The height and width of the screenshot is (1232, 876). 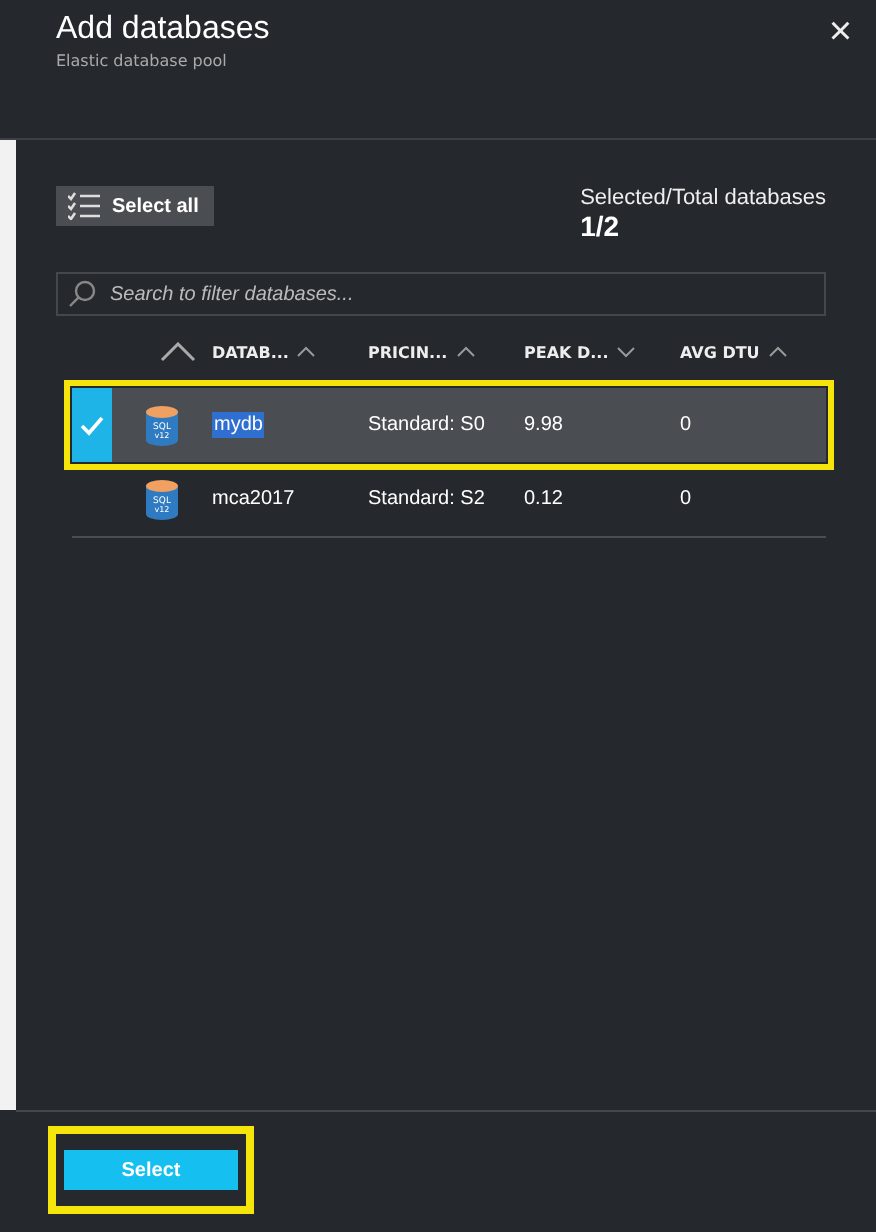 What do you see at coordinates (734, 352) in the screenshot?
I see `column-header: AVG DTU` at bounding box center [734, 352].